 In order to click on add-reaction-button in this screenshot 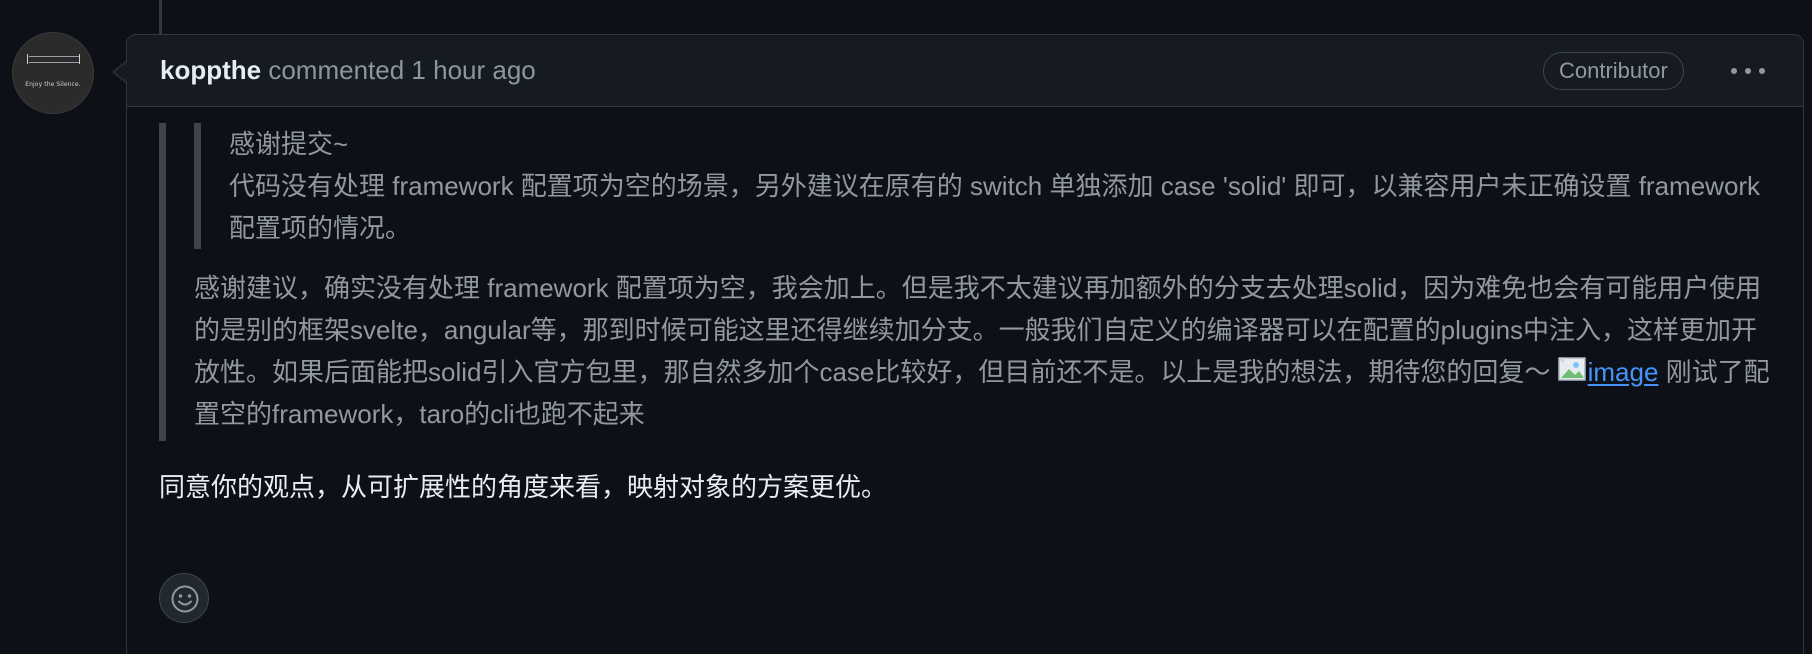, I will do `click(184, 598)`.